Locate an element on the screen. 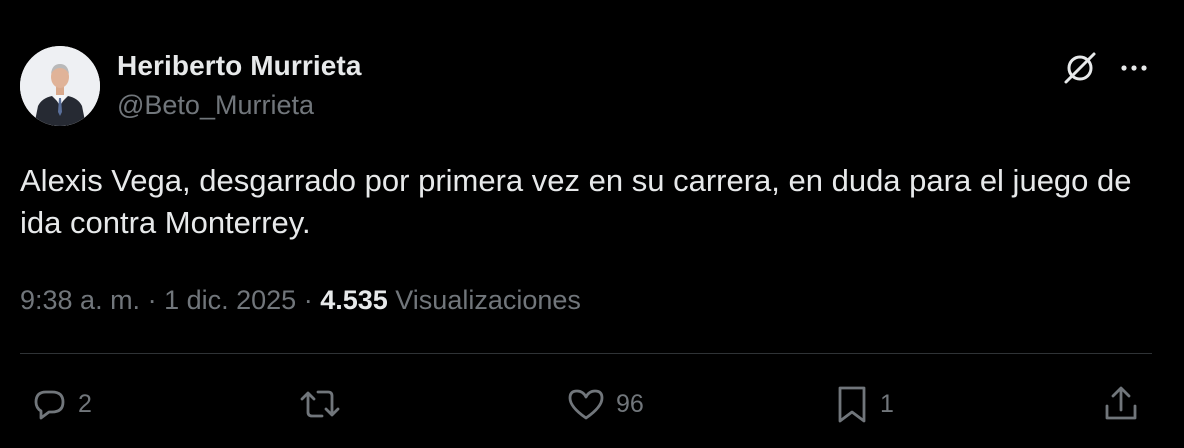 The height and width of the screenshot is (448, 1184). tweet-time: 9:38 a. m. is located at coordinates (80, 300).